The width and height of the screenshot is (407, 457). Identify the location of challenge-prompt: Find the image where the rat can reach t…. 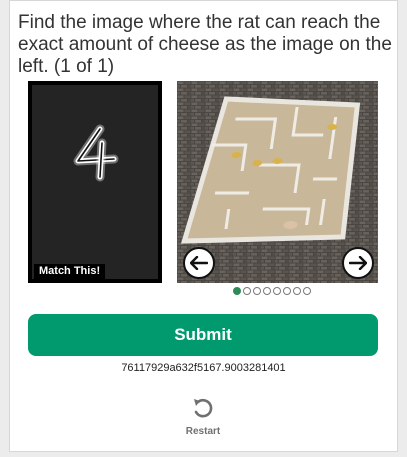
(205, 44).